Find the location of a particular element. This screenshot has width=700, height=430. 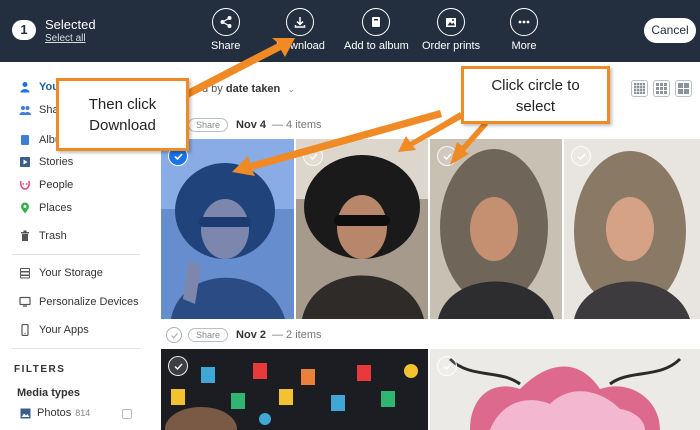

sidebar-item-trash: Trash is located at coordinates (43, 236).